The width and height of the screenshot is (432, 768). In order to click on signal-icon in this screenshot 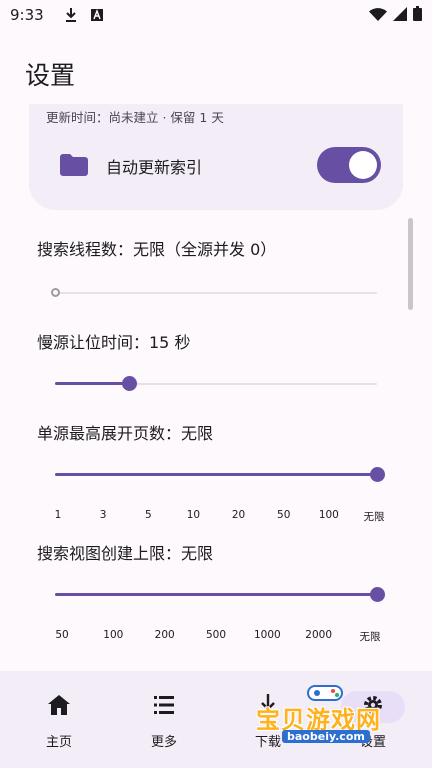, I will do `click(400, 15)`.